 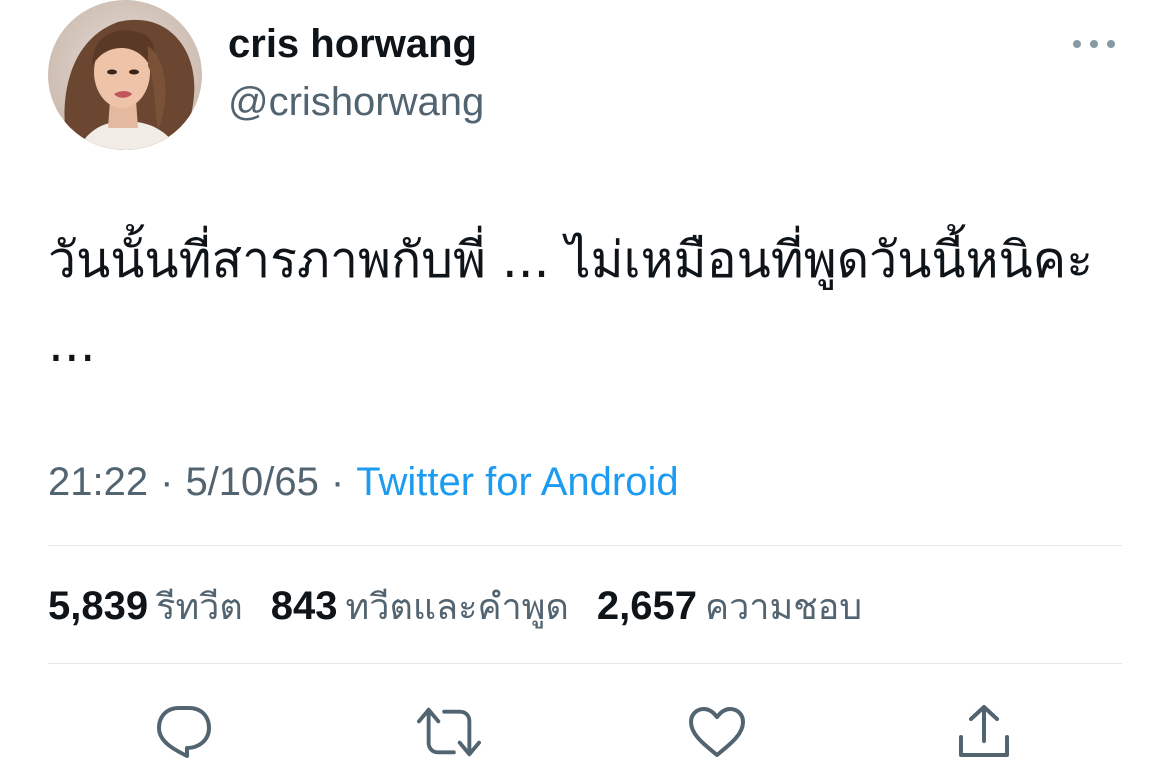 What do you see at coordinates (252, 482) in the screenshot?
I see `tweet-date: 5/10/65` at bounding box center [252, 482].